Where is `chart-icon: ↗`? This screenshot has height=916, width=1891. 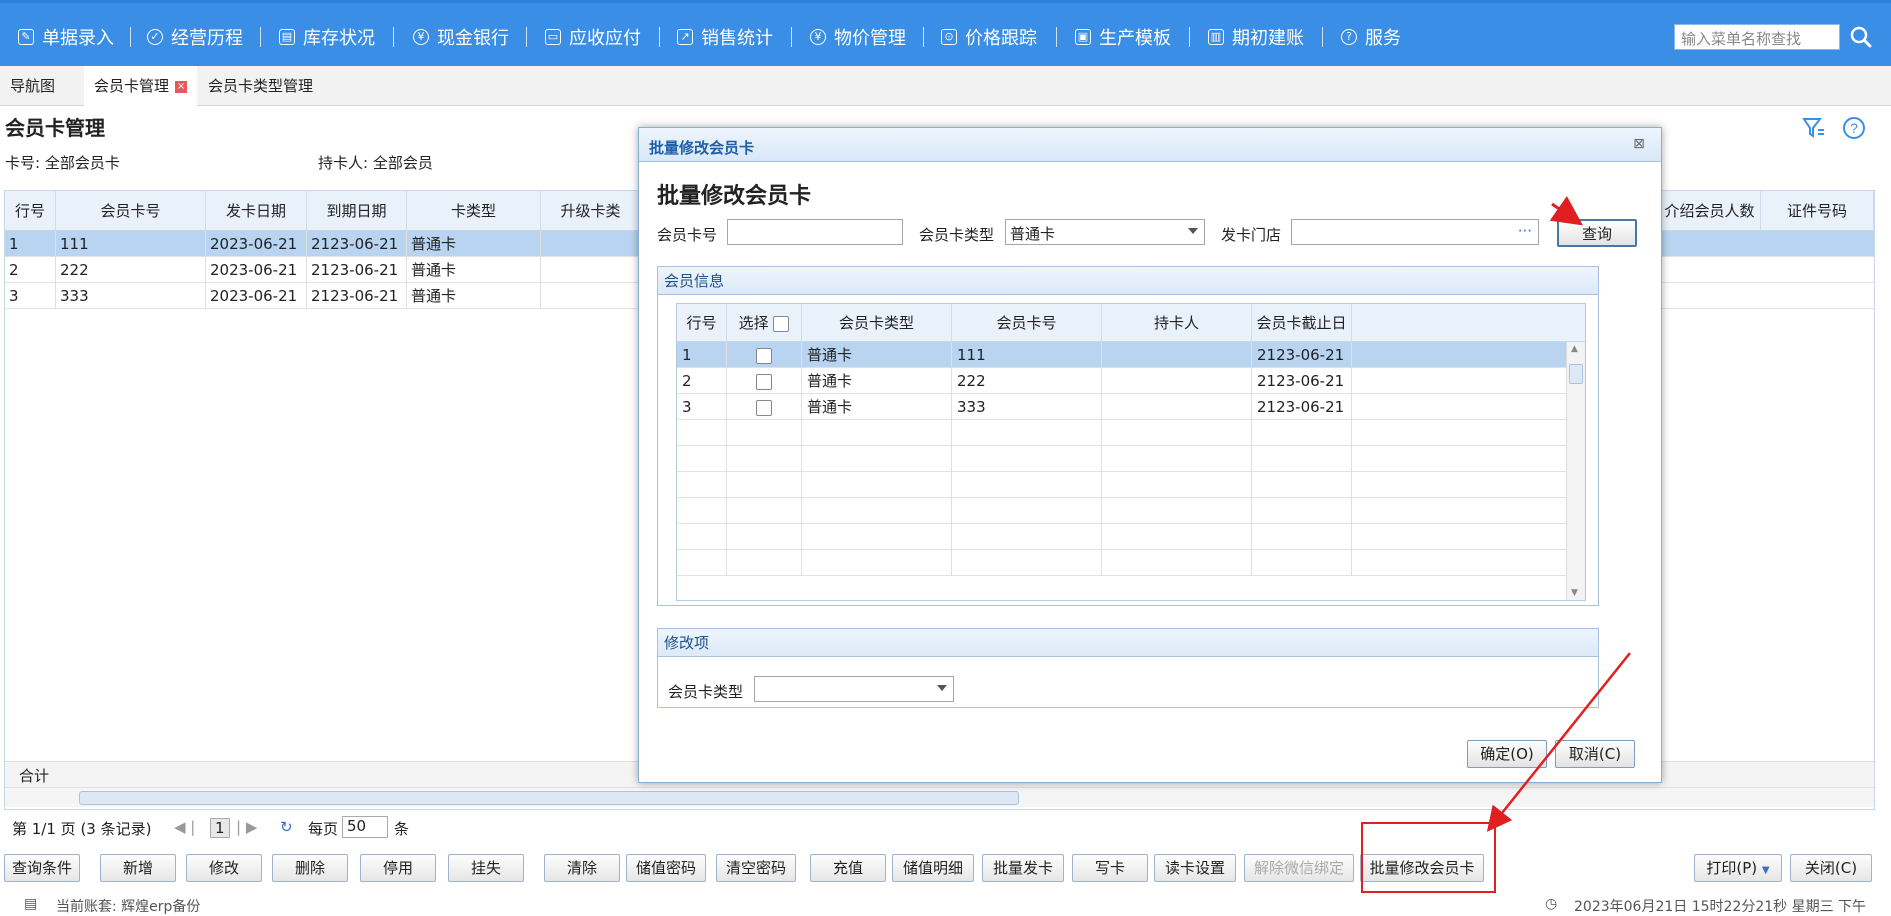
chart-icon: ↗ is located at coordinates (685, 37).